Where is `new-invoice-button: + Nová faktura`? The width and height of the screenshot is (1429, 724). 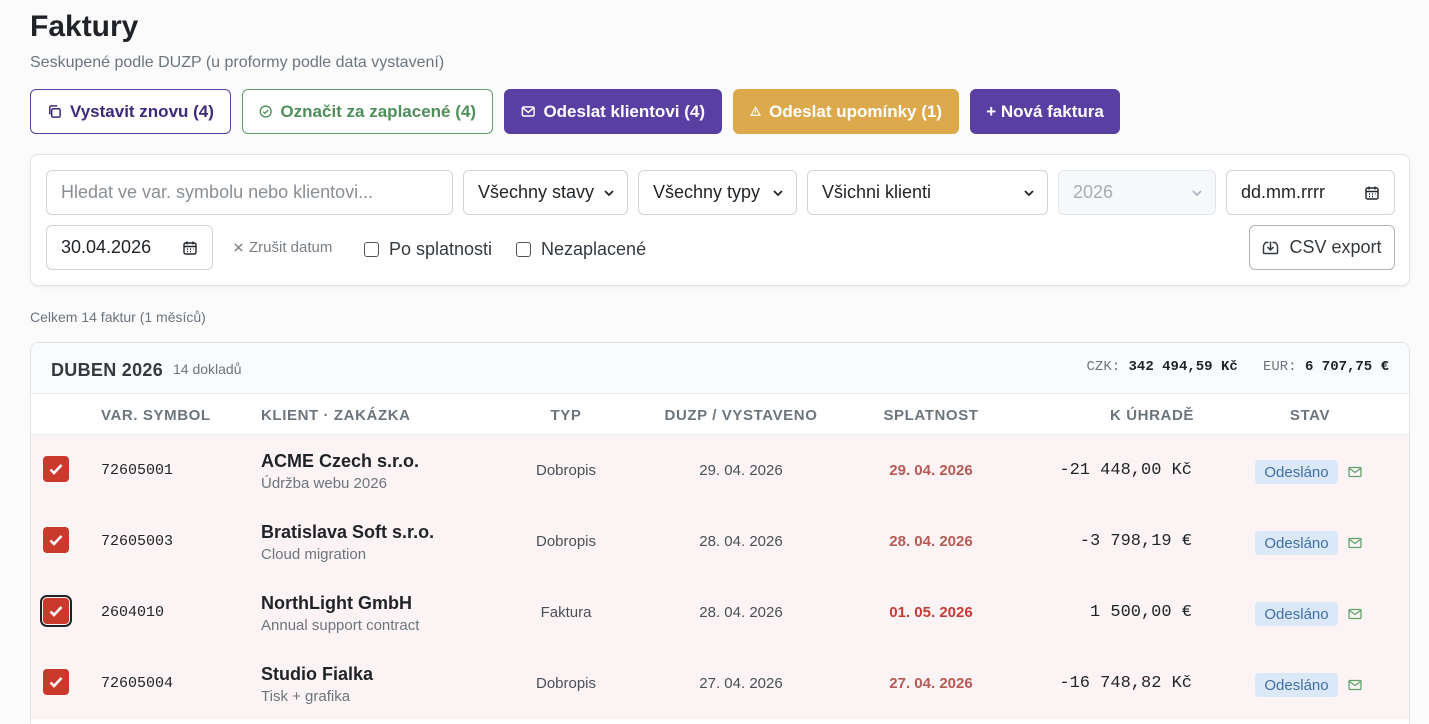
new-invoice-button: + Nová faktura is located at coordinates (1045, 111).